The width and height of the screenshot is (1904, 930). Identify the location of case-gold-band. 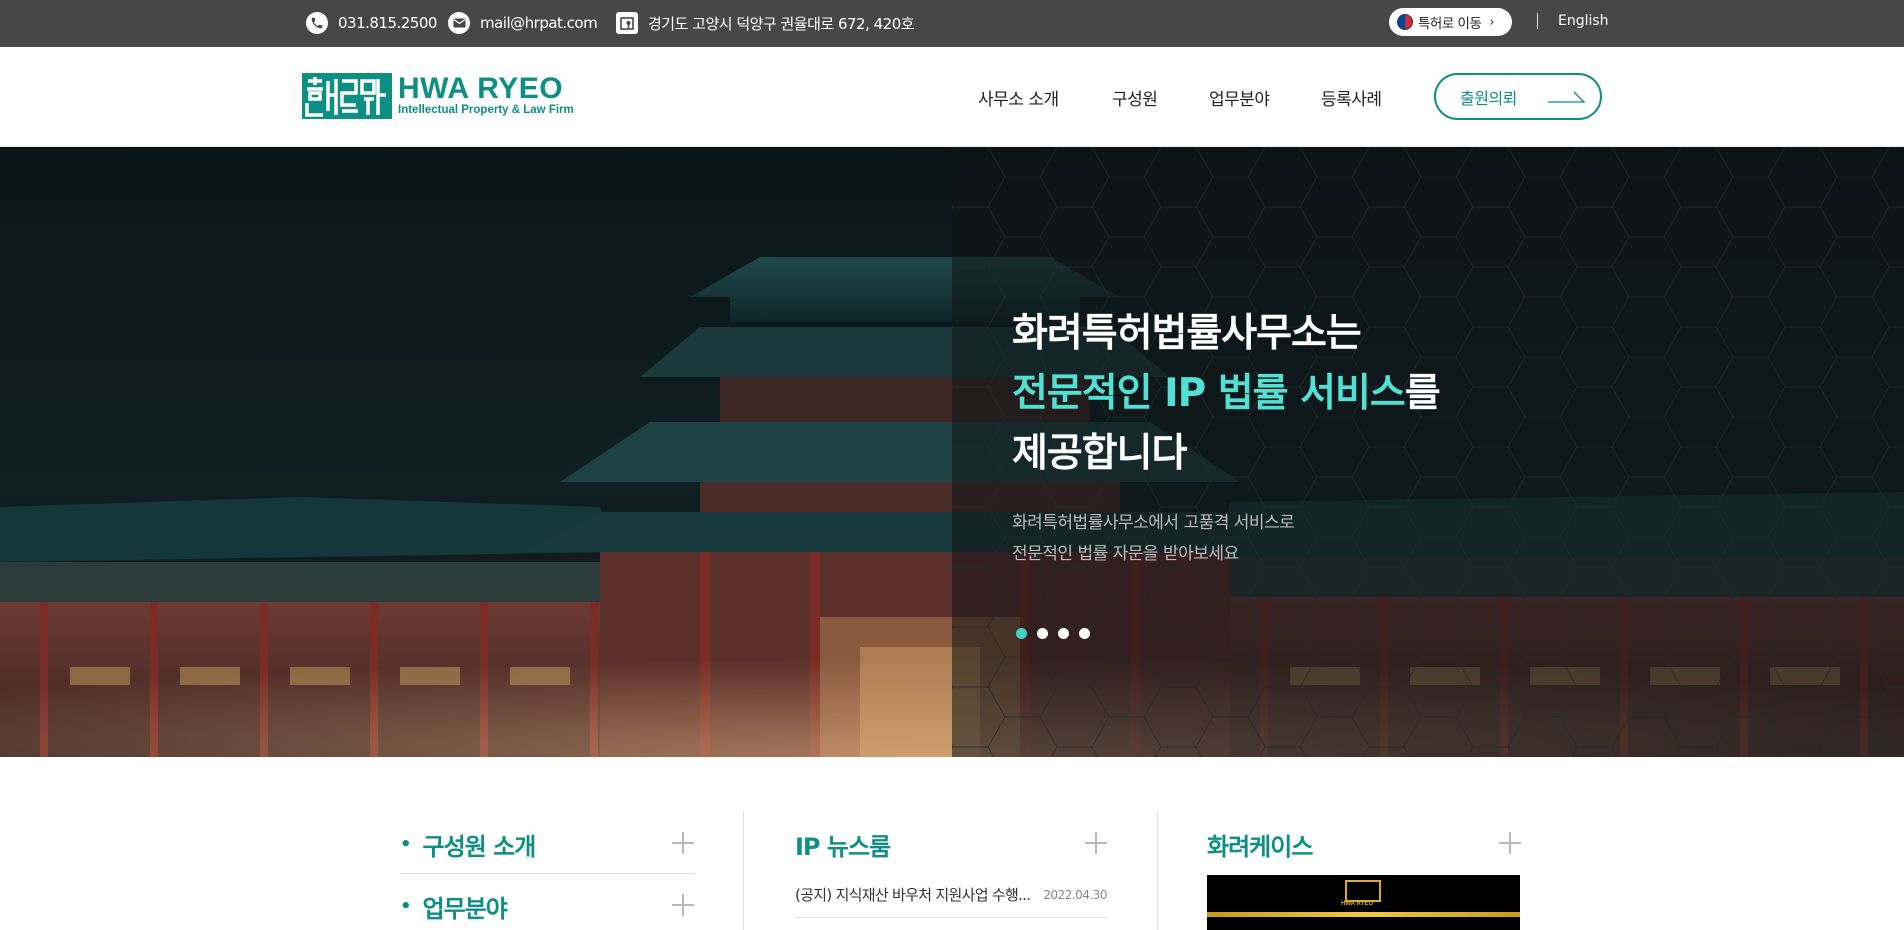
(1363, 914).